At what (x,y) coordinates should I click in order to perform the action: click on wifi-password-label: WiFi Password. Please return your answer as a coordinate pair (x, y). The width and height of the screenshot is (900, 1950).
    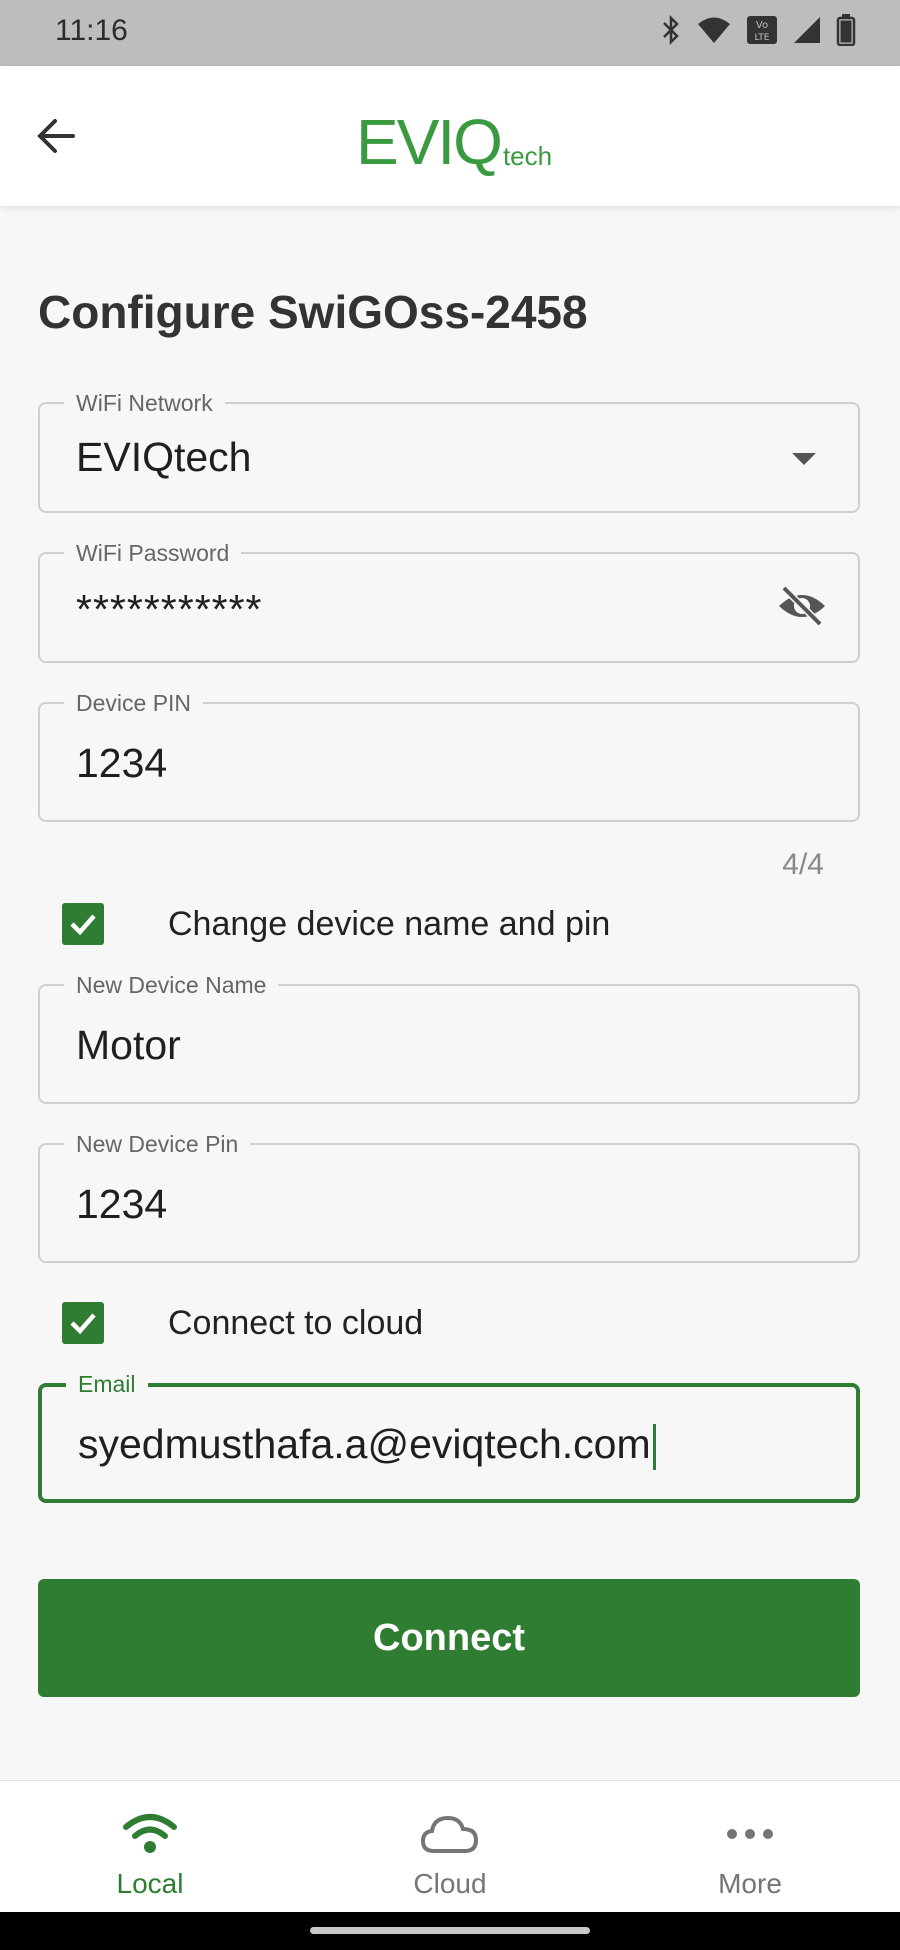
    Looking at the image, I should click on (153, 553).